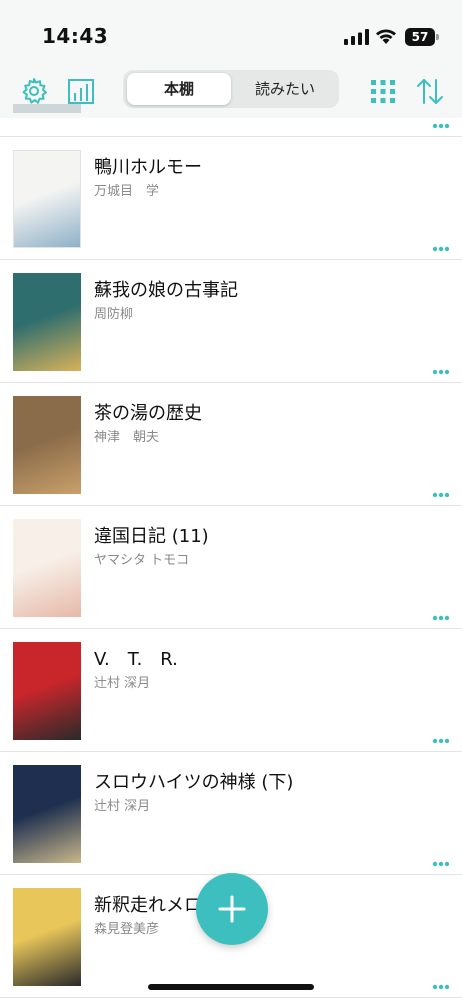 The width and height of the screenshot is (462, 1000). Describe the element at coordinates (231, 690) in the screenshot. I see `list-item: V. T. R. 辻村 深月` at that location.